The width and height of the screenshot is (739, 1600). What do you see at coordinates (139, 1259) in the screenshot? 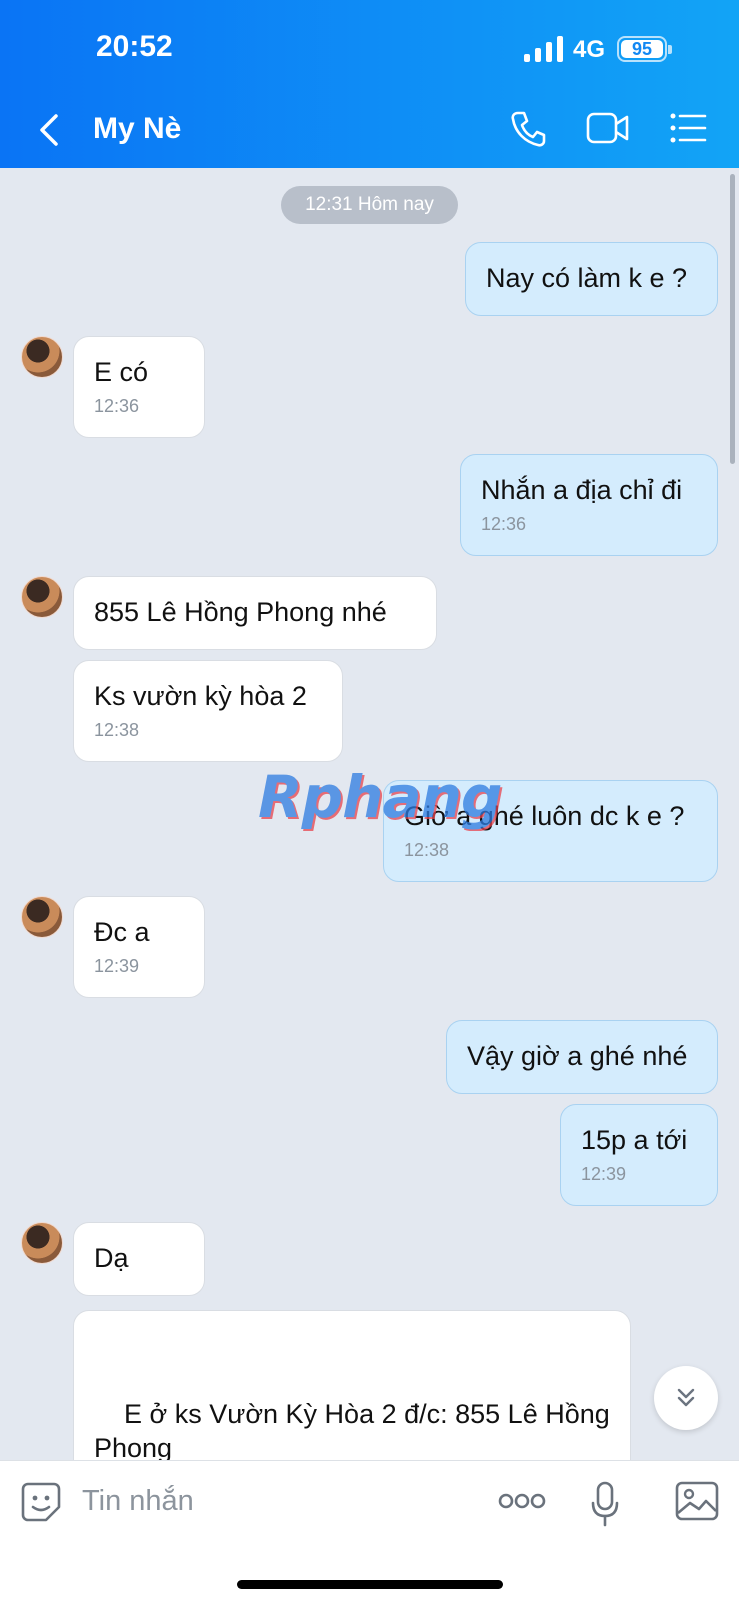
I see `message-bubble-incoming: Dạ` at bounding box center [139, 1259].